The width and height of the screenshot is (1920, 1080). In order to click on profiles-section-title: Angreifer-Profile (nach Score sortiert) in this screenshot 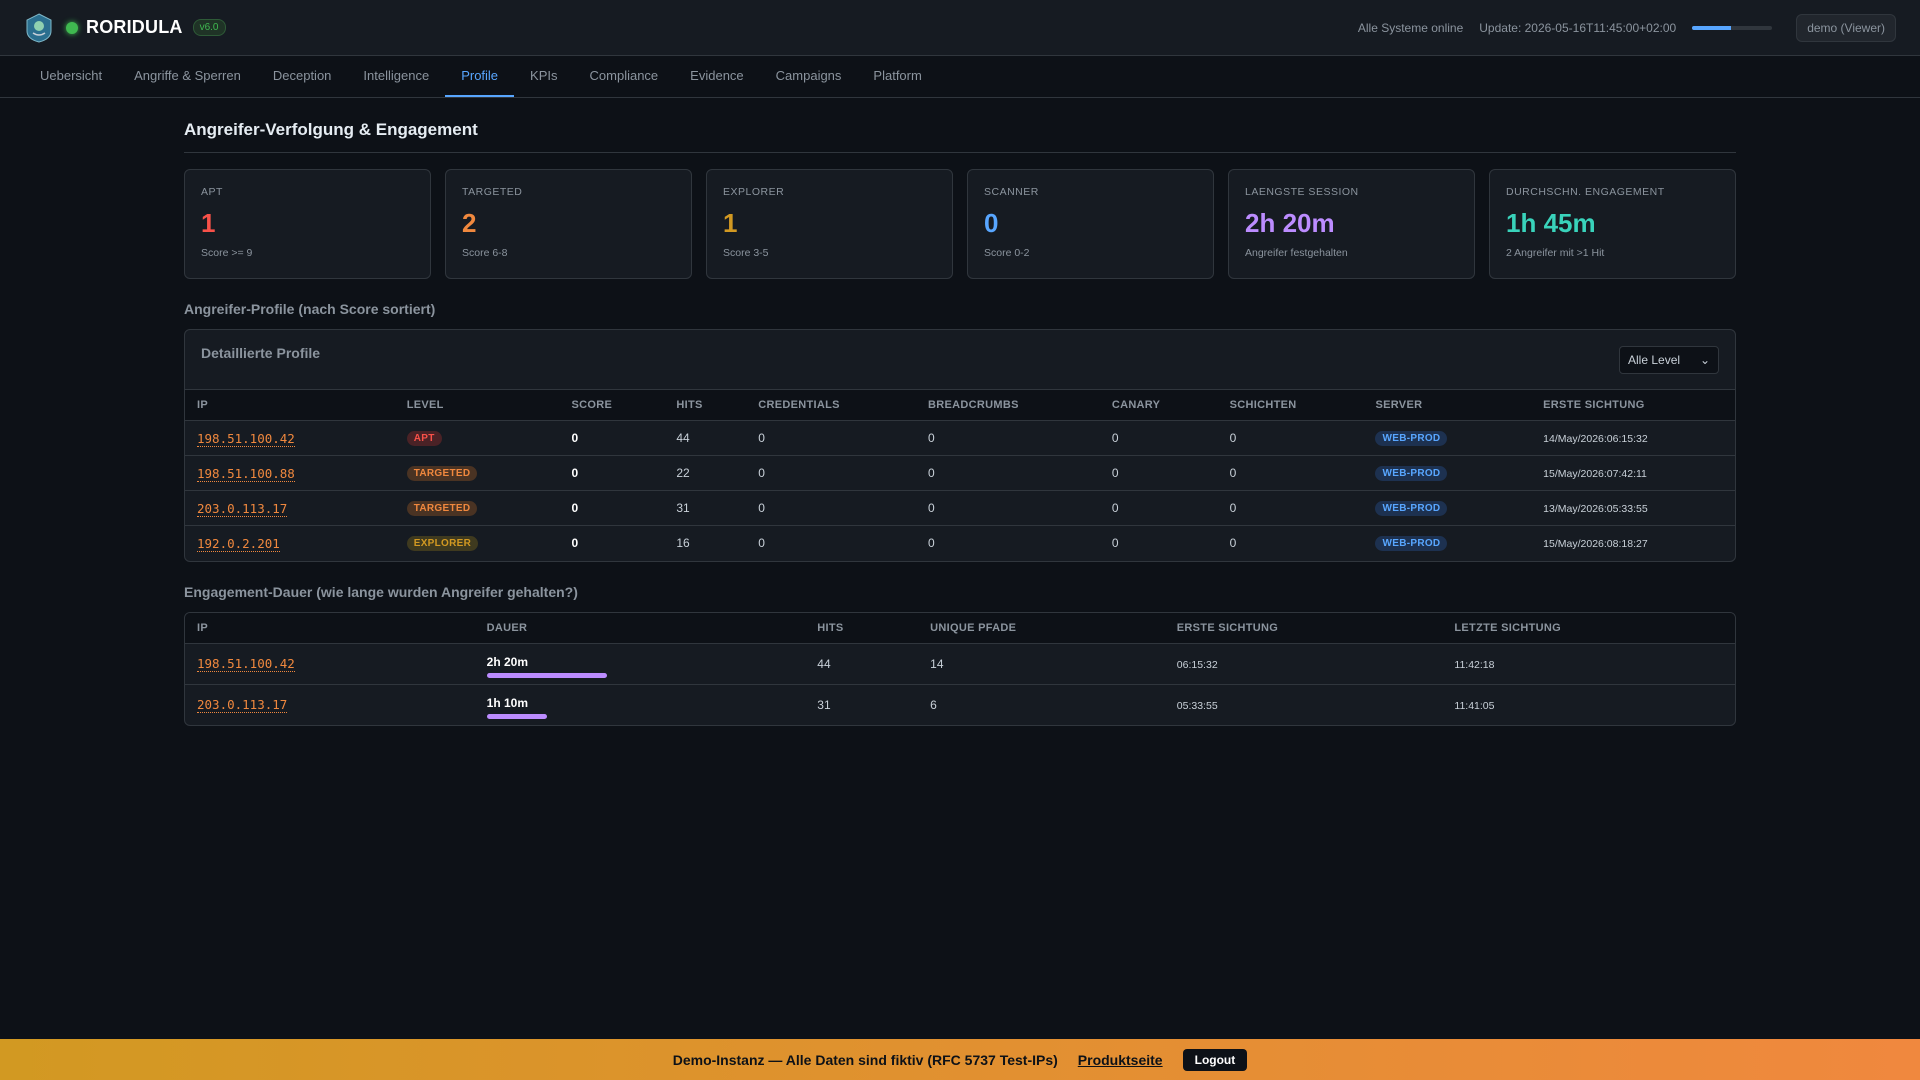, I will do `click(310, 309)`.